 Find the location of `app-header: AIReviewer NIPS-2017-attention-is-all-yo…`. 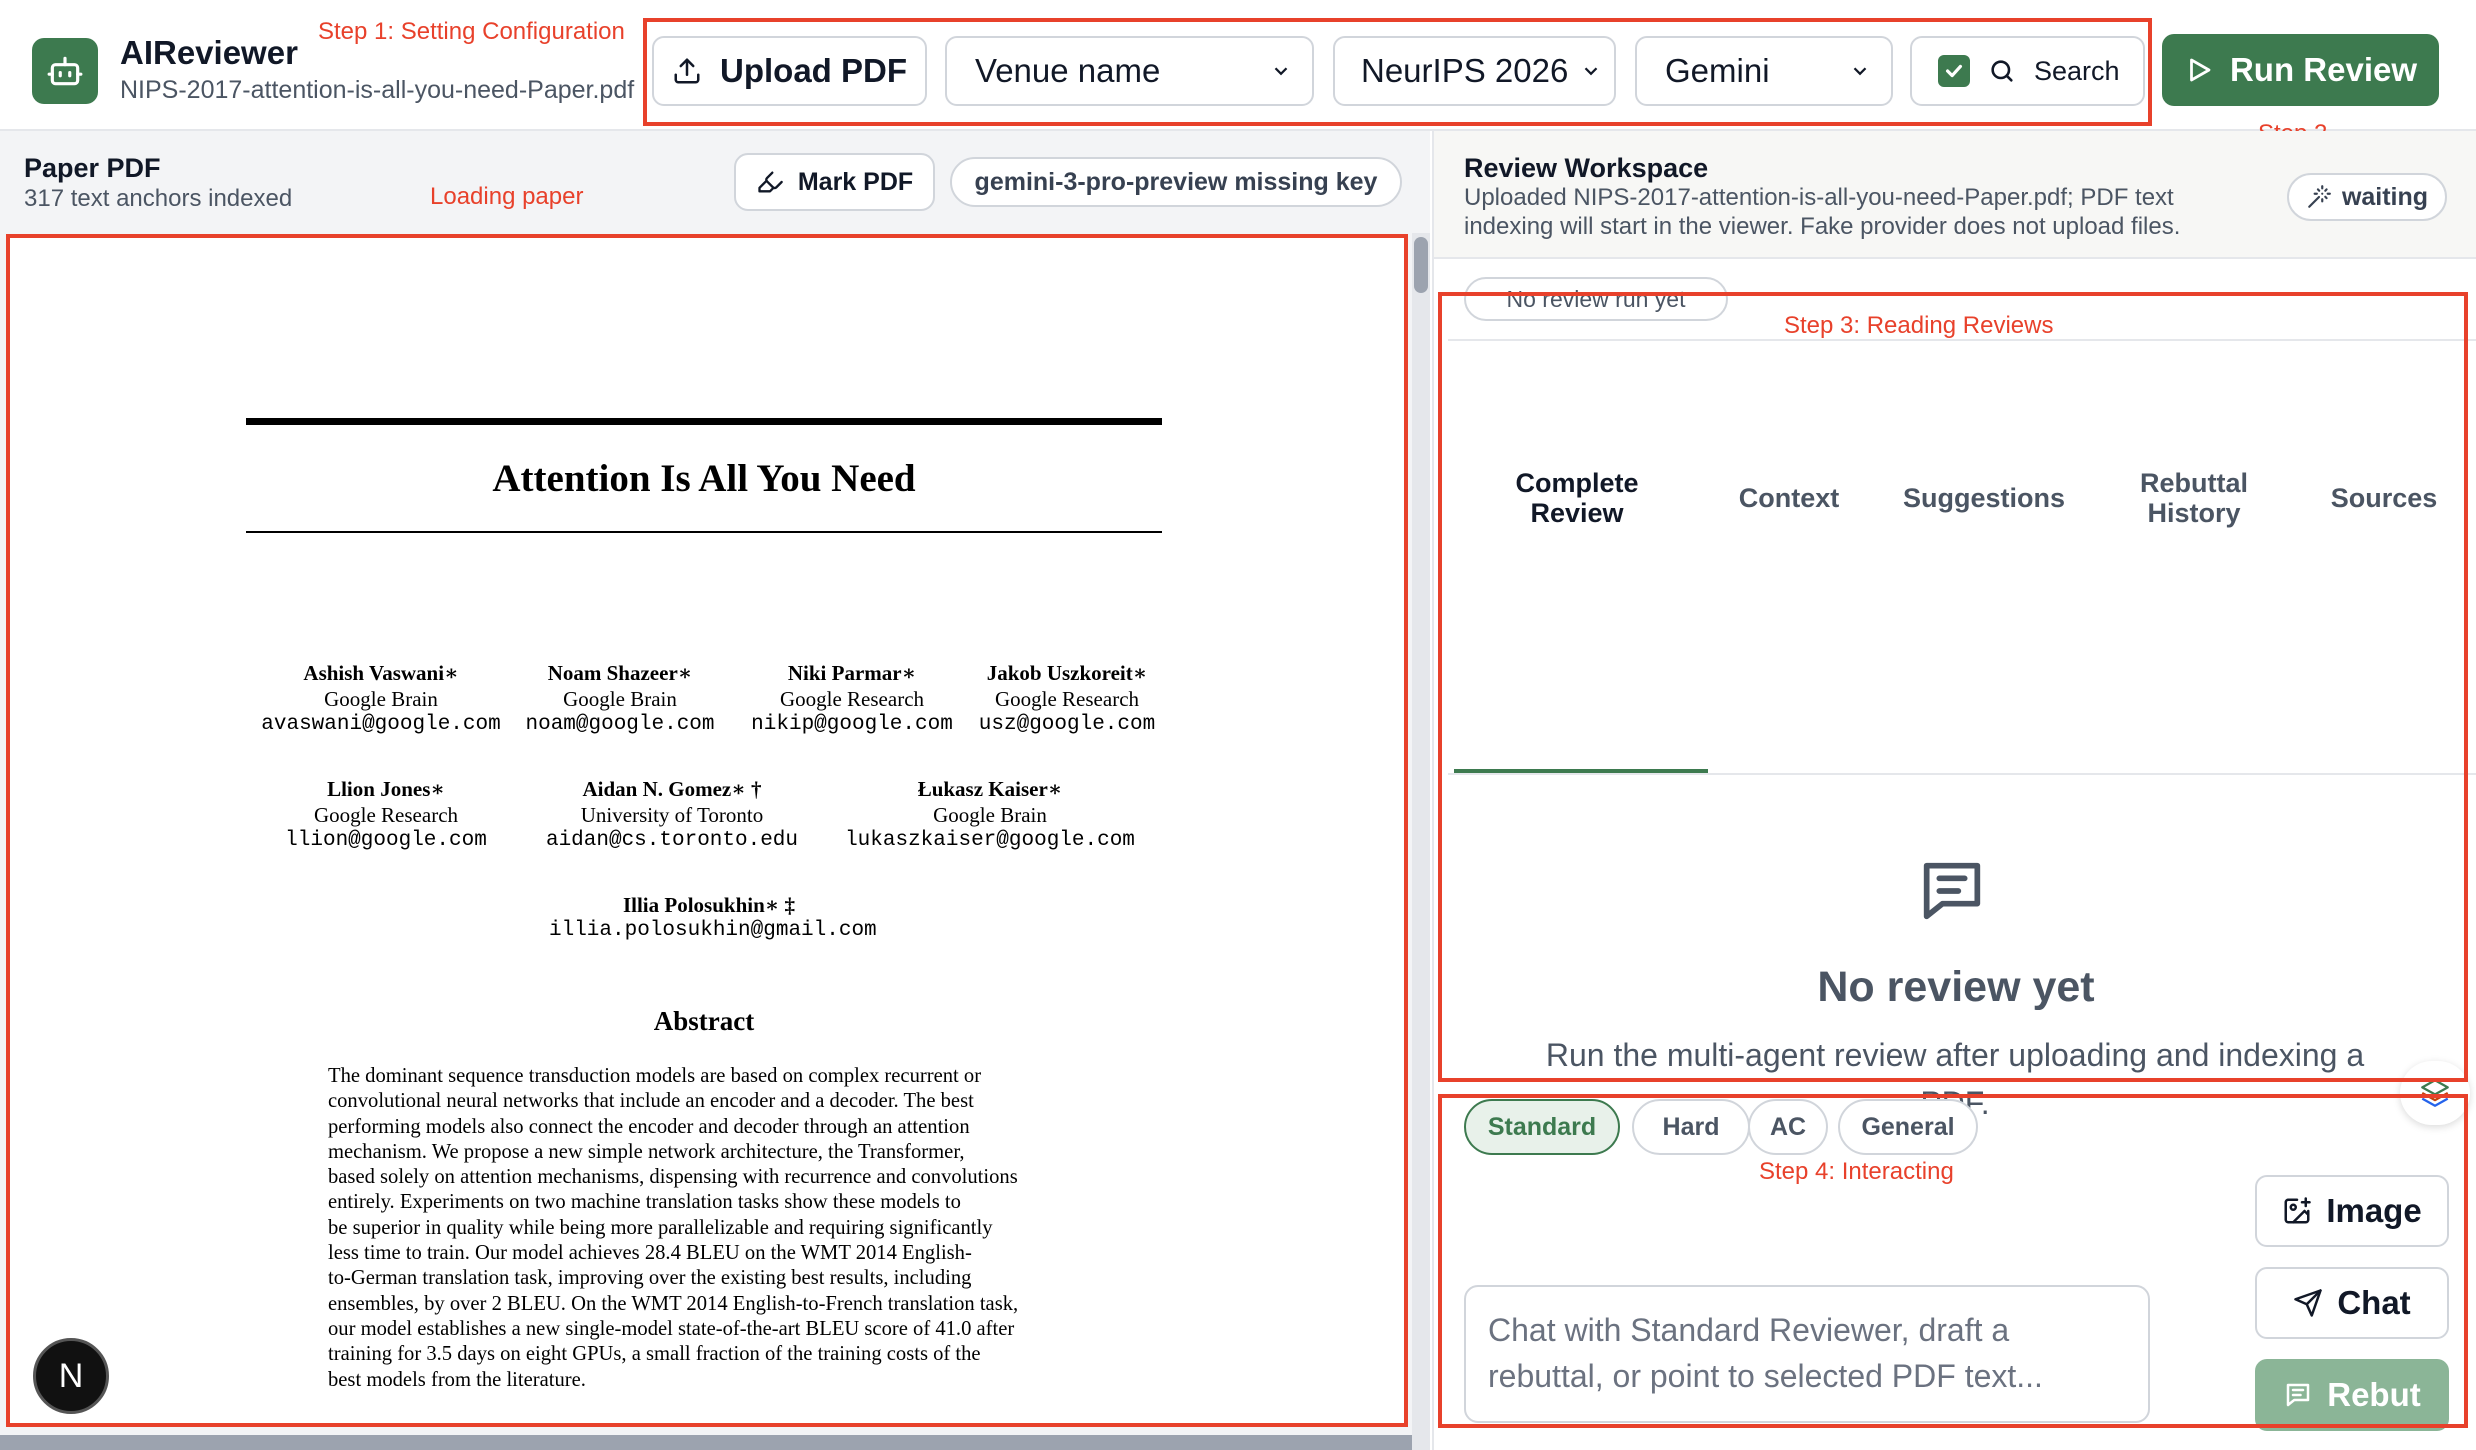

app-header: AIReviewer NIPS-2017-attention-is-all-yo… is located at coordinates (1238, 73).